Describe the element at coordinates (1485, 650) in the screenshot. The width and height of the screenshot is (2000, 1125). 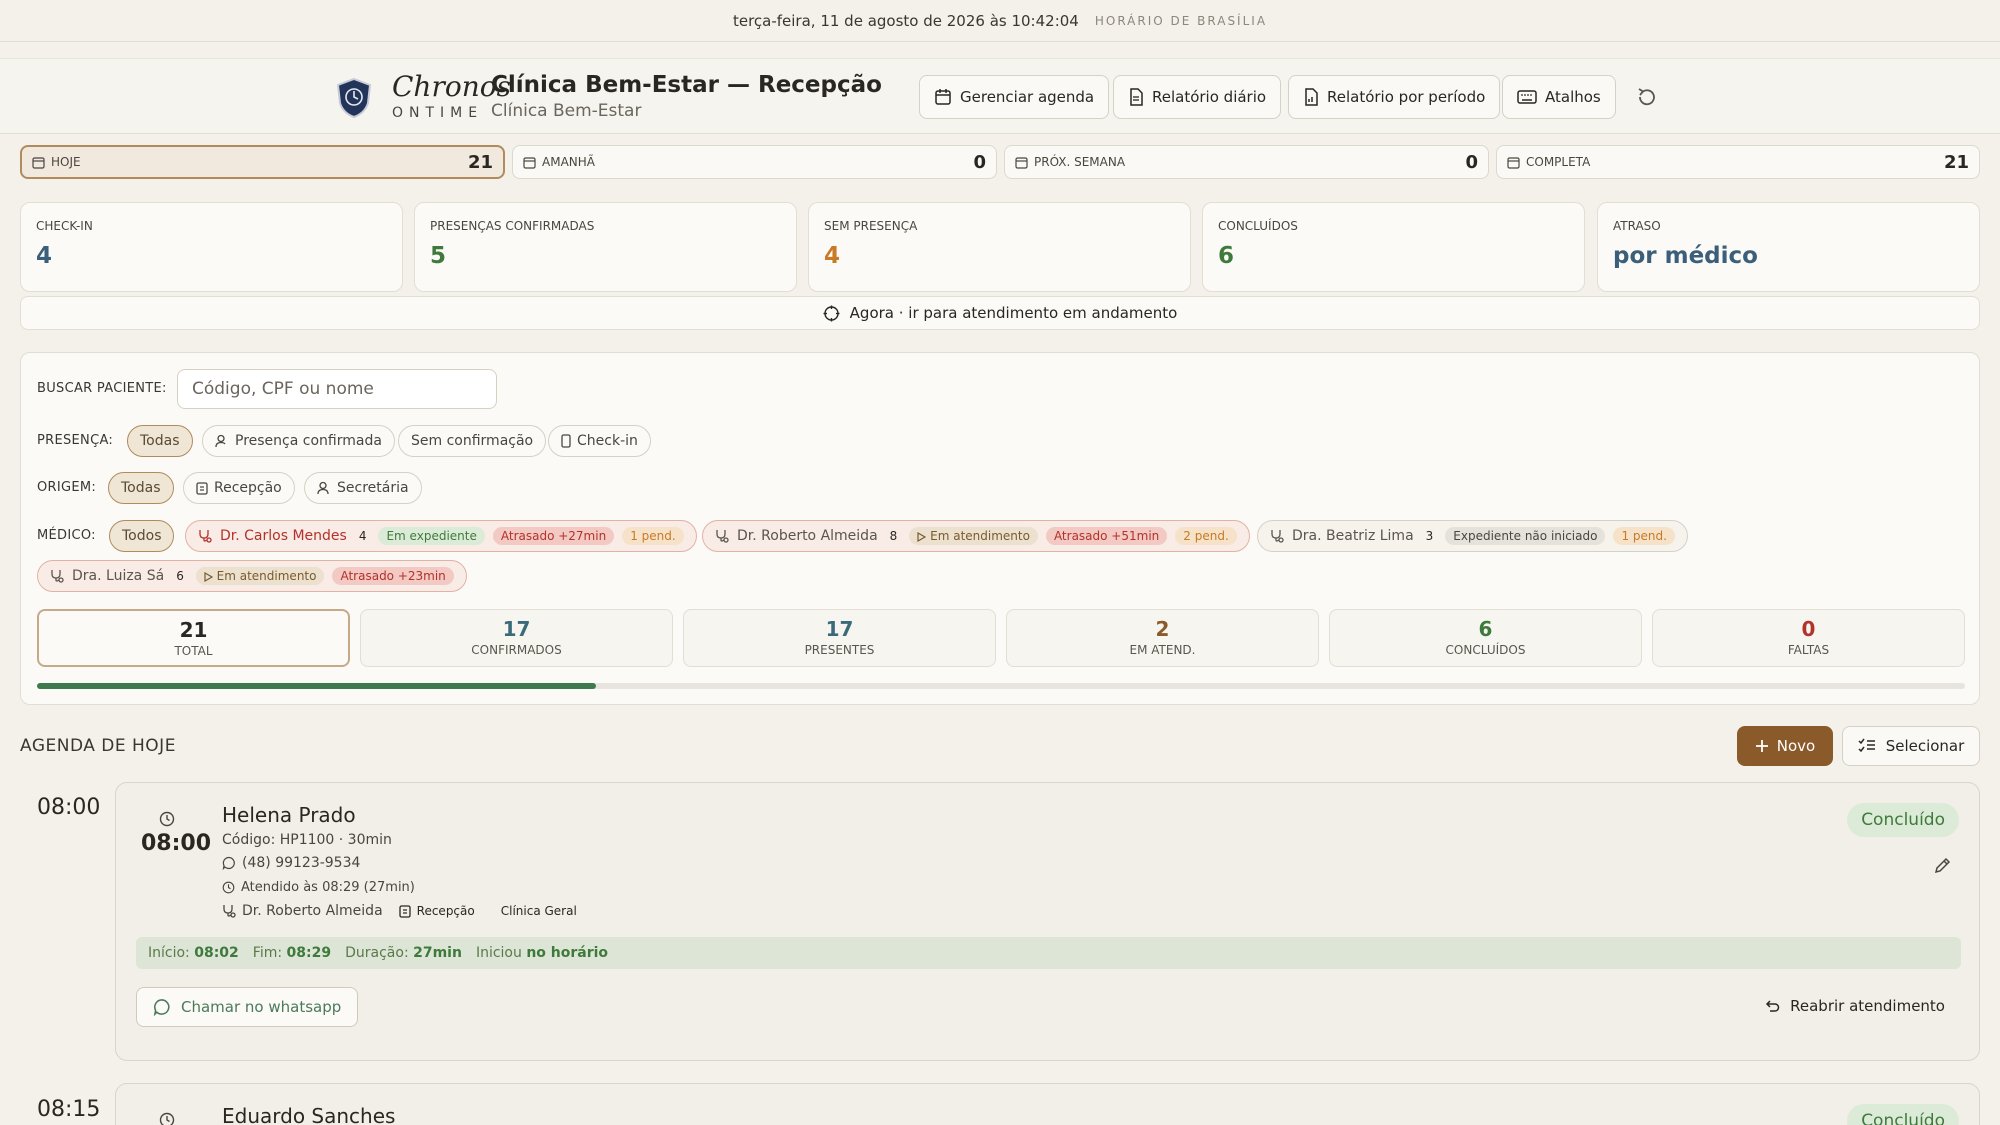
I see `summary-label: CONCLUÍDOS` at that location.